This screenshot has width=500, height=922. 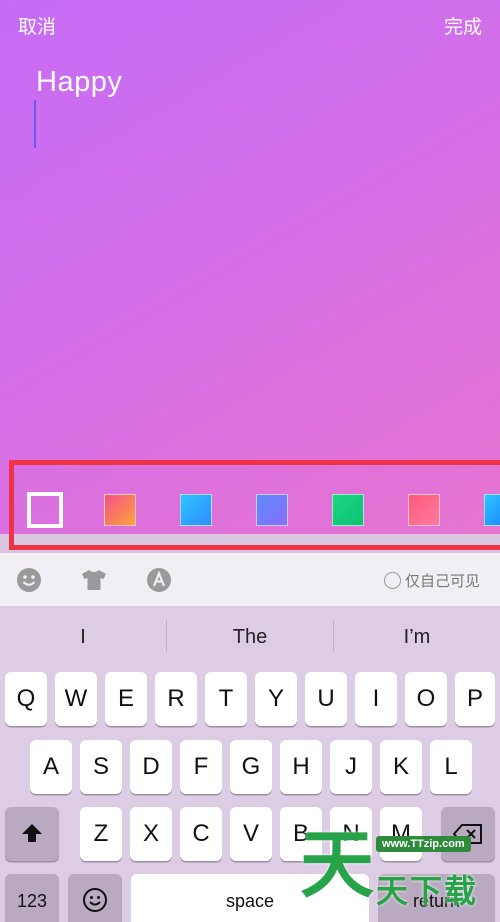 What do you see at coordinates (251, 834) in the screenshot?
I see `key-v: V` at bounding box center [251, 834].